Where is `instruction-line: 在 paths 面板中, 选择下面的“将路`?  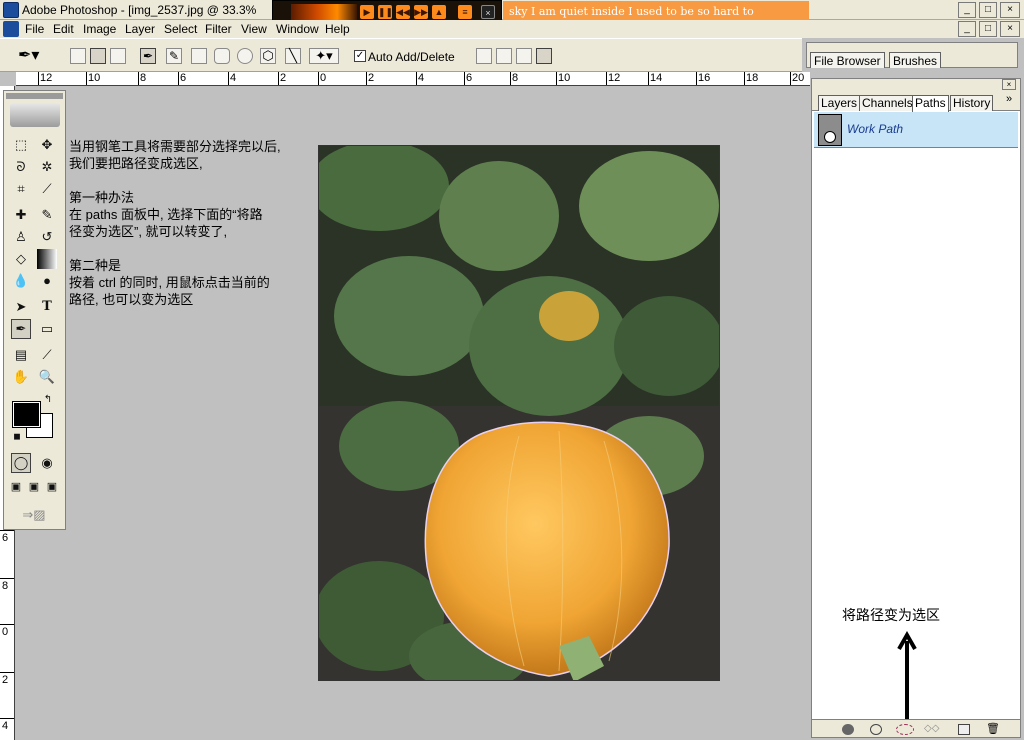 instruction-line: 在 paths 面板中, 选择下面的“将路 is located at coordinates (166, 214).